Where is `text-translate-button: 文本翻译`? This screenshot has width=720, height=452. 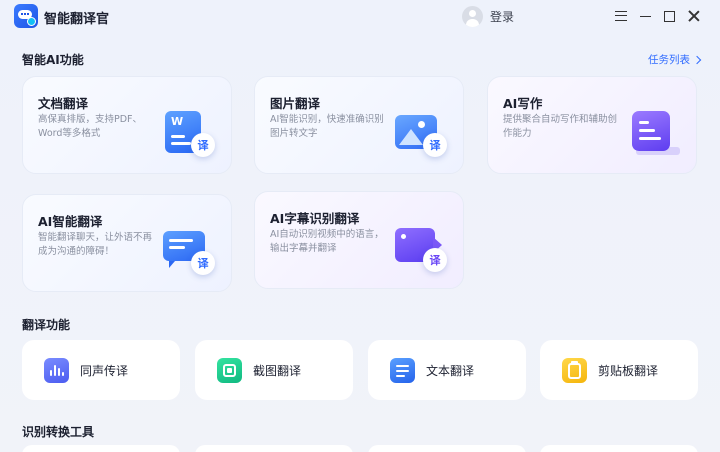
text-translate-button: 文本翻译 is located at coordinates (447, 370).